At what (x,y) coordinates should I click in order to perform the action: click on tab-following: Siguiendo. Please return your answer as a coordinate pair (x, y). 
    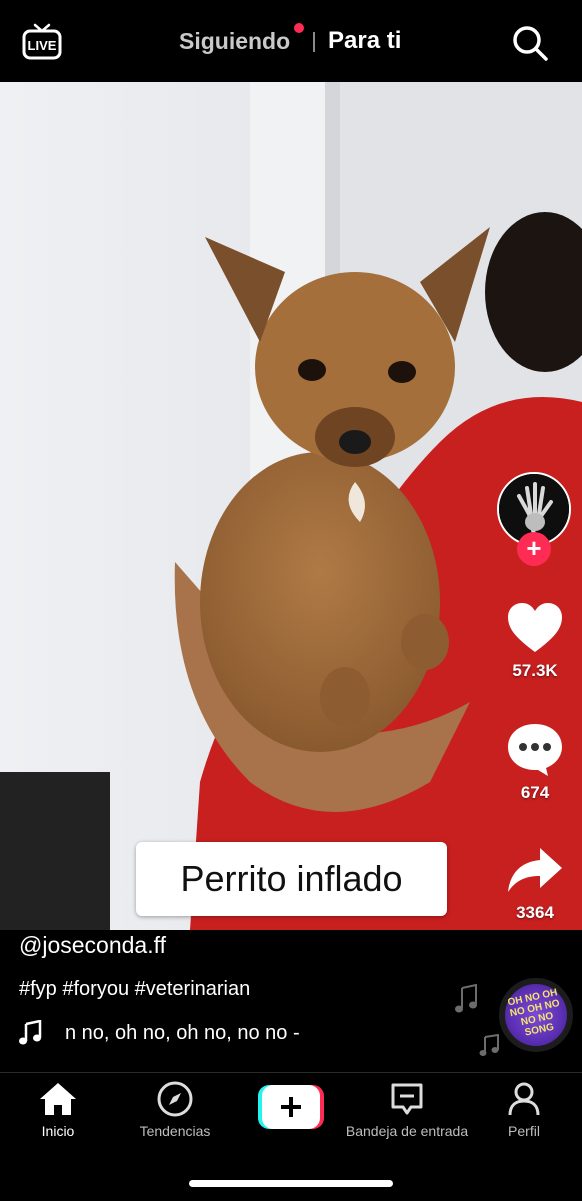
    Looking at the image, I should click on (234, 41).